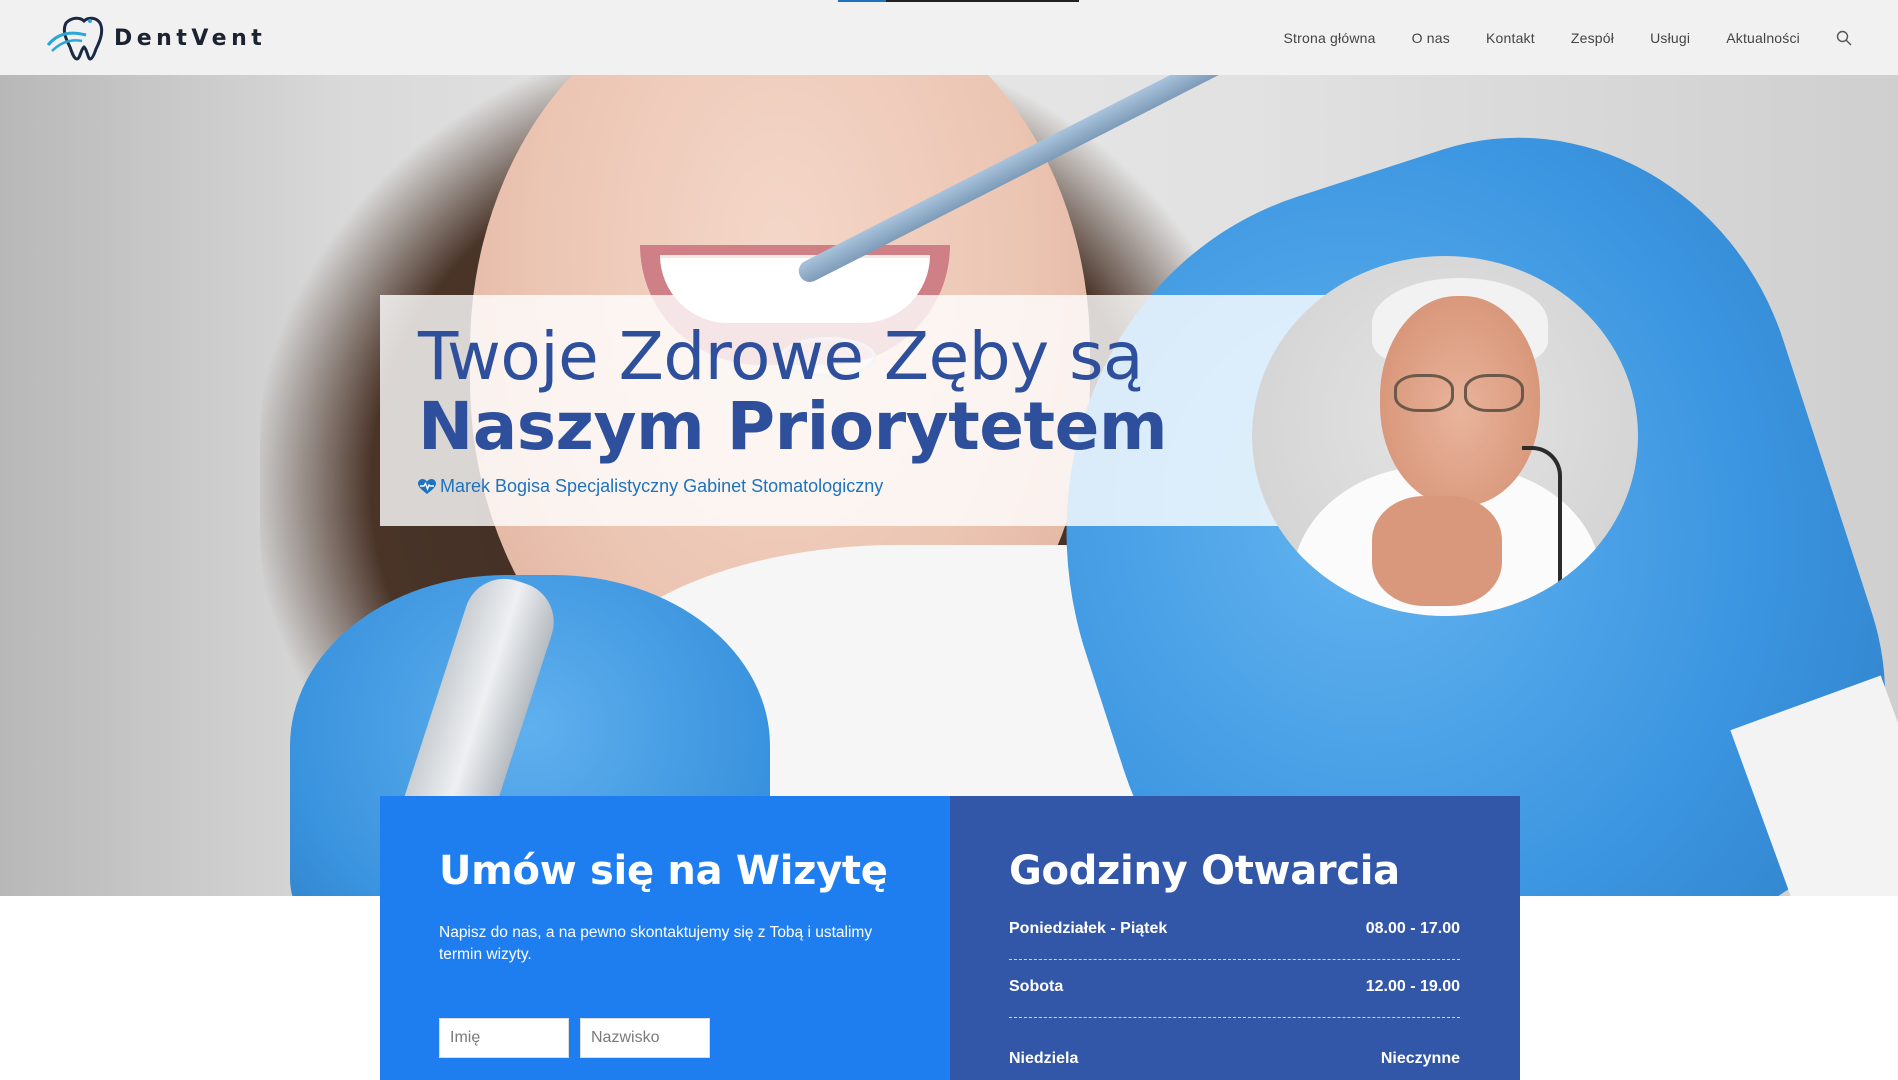 The height and width of the screenshot is (1080, 1898). Describe the element at coordinates (1412, 928) in the screenshot. I see `hours-time: 08.00 - 17.00` at that location.